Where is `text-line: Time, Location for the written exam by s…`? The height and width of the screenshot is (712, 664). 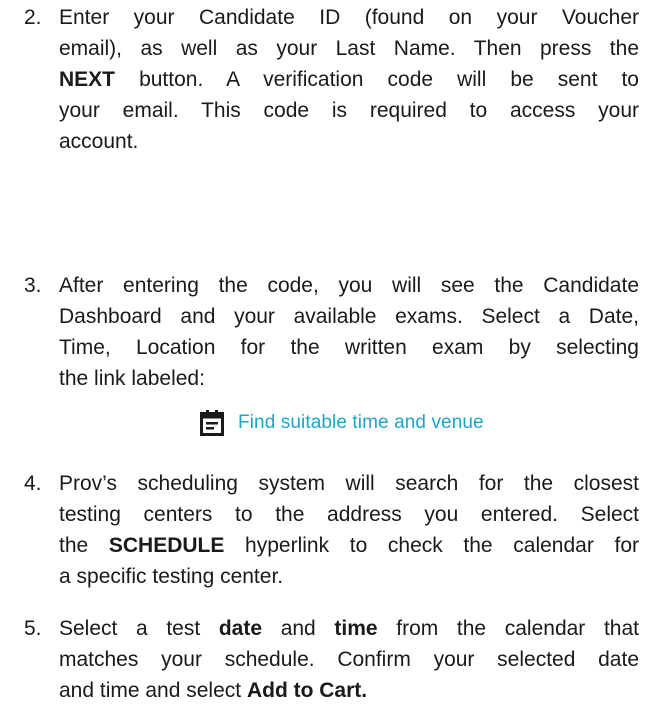
text-line: Time, Location for the written exam by s… is located at coordinates (349, 347).